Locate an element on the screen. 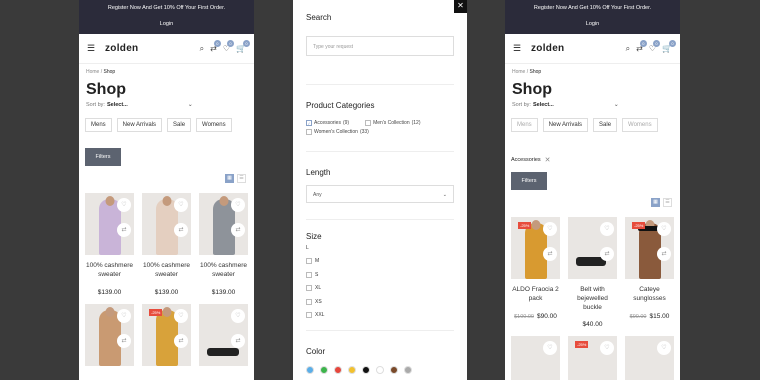 The image size is (760, 380). size-option-s: S is located at coordinates (380, 275).